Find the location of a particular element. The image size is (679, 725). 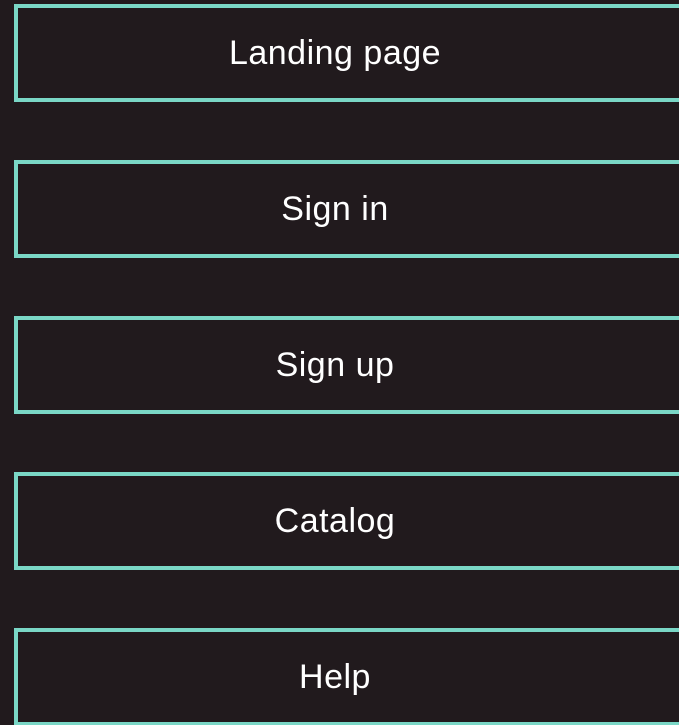

help-label: Help is located at coordinates (335, 677).